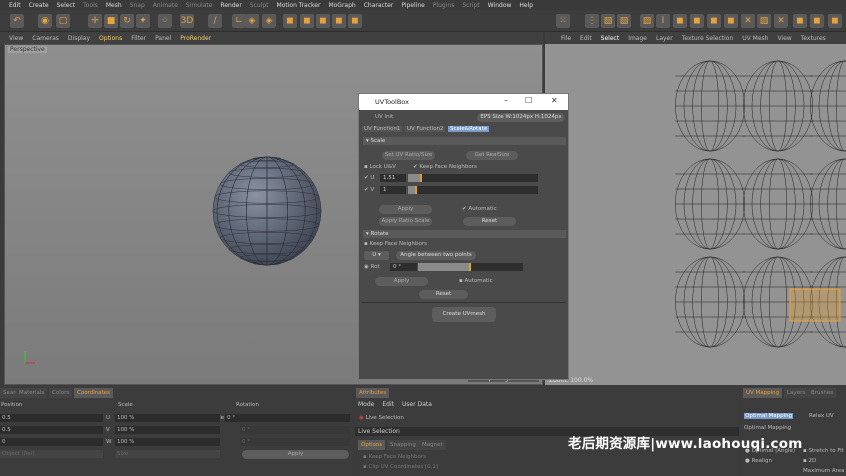 Image resolution: width=846 pixels, height=476 pixels. Describe the element at coordinates (492, 155) in the screenshot. I see `get-realsize-button: Get RealSize` at that location.